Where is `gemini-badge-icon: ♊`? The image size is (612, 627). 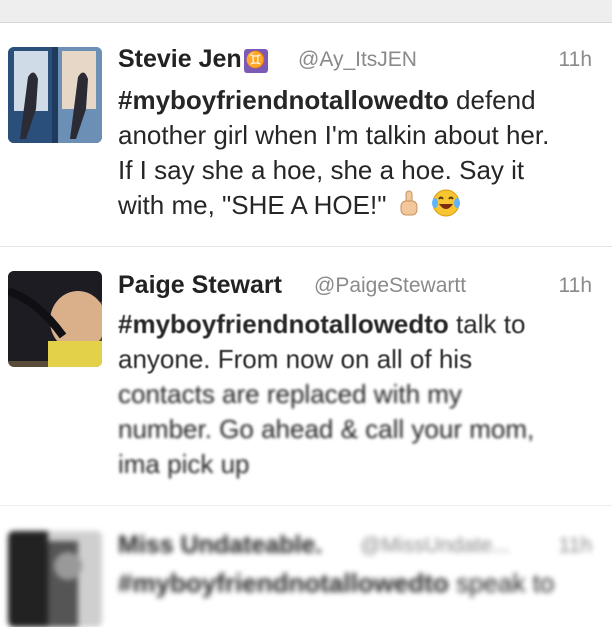 gemini-badge-icon: ♊ is located at coordinates (255, 61).